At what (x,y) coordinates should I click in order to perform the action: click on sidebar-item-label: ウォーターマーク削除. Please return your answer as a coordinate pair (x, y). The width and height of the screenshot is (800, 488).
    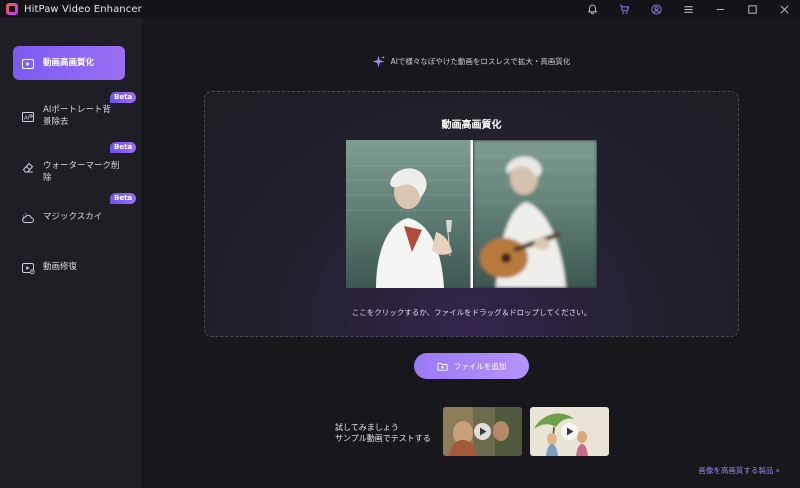
    Looking at the image, I should click on (81, 172).